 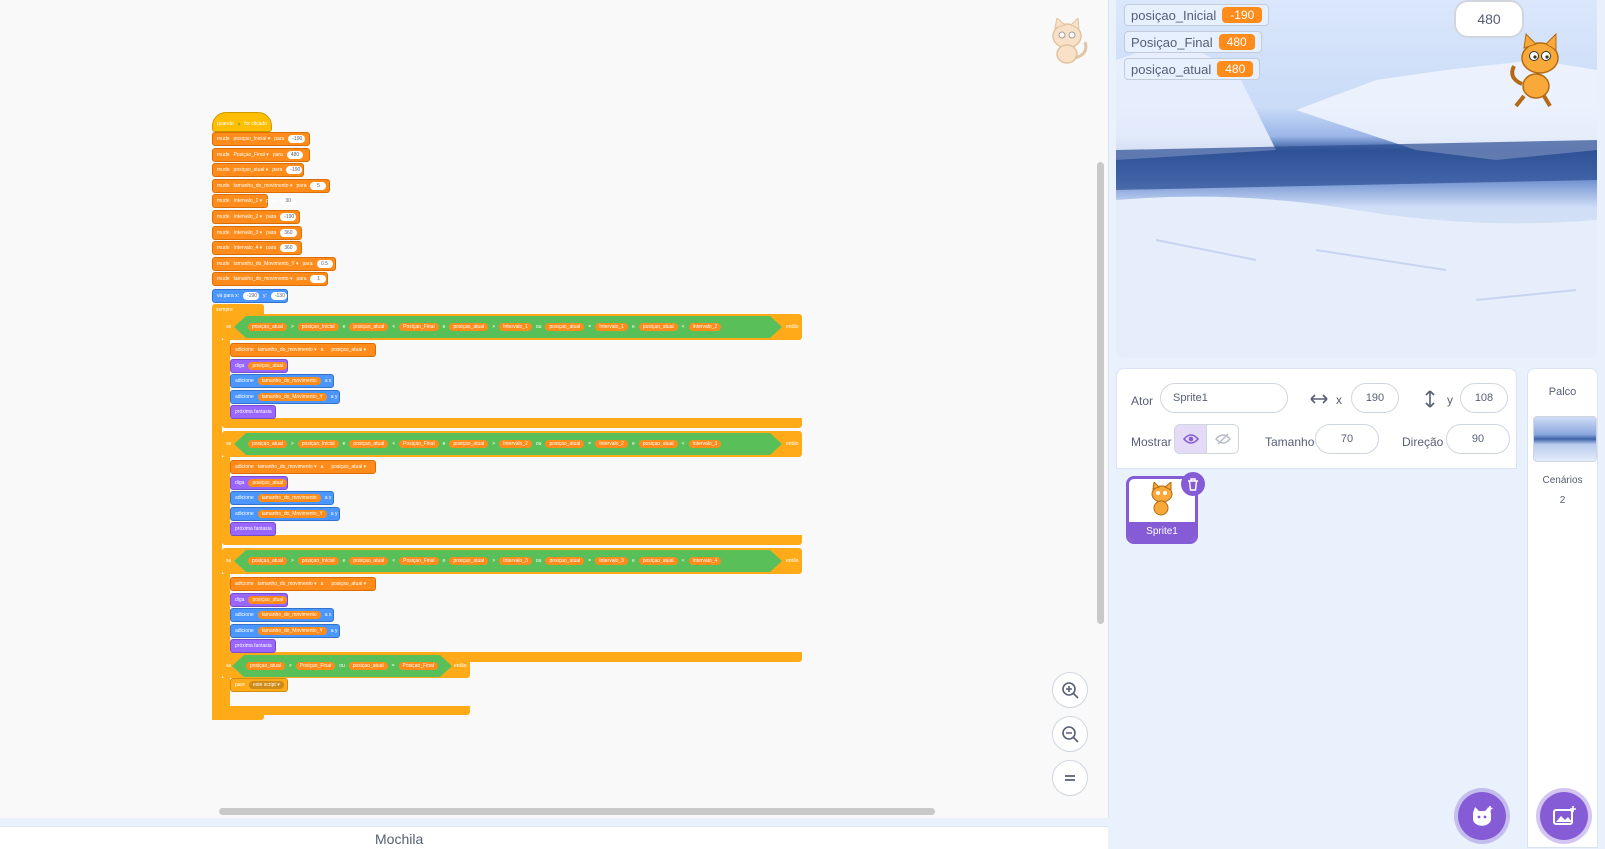 I want to click on value-input: 0.5, so click(x=324, y=263).